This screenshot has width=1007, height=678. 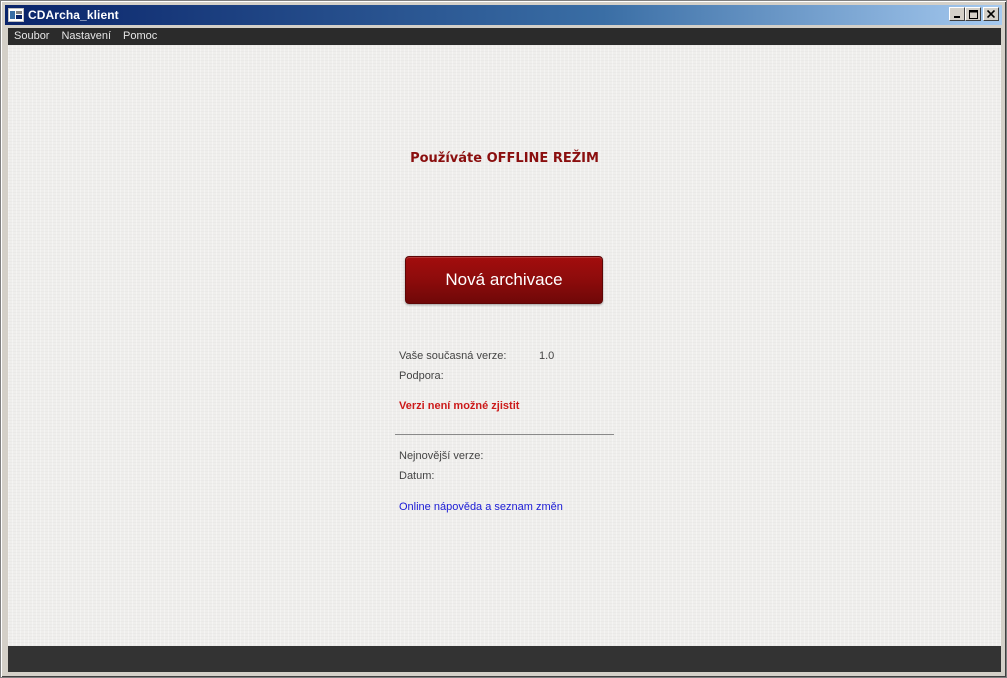 What do you see at coordinates (504, 434) in the screenshot?
I see `divider` at bounding box center [504, 434].